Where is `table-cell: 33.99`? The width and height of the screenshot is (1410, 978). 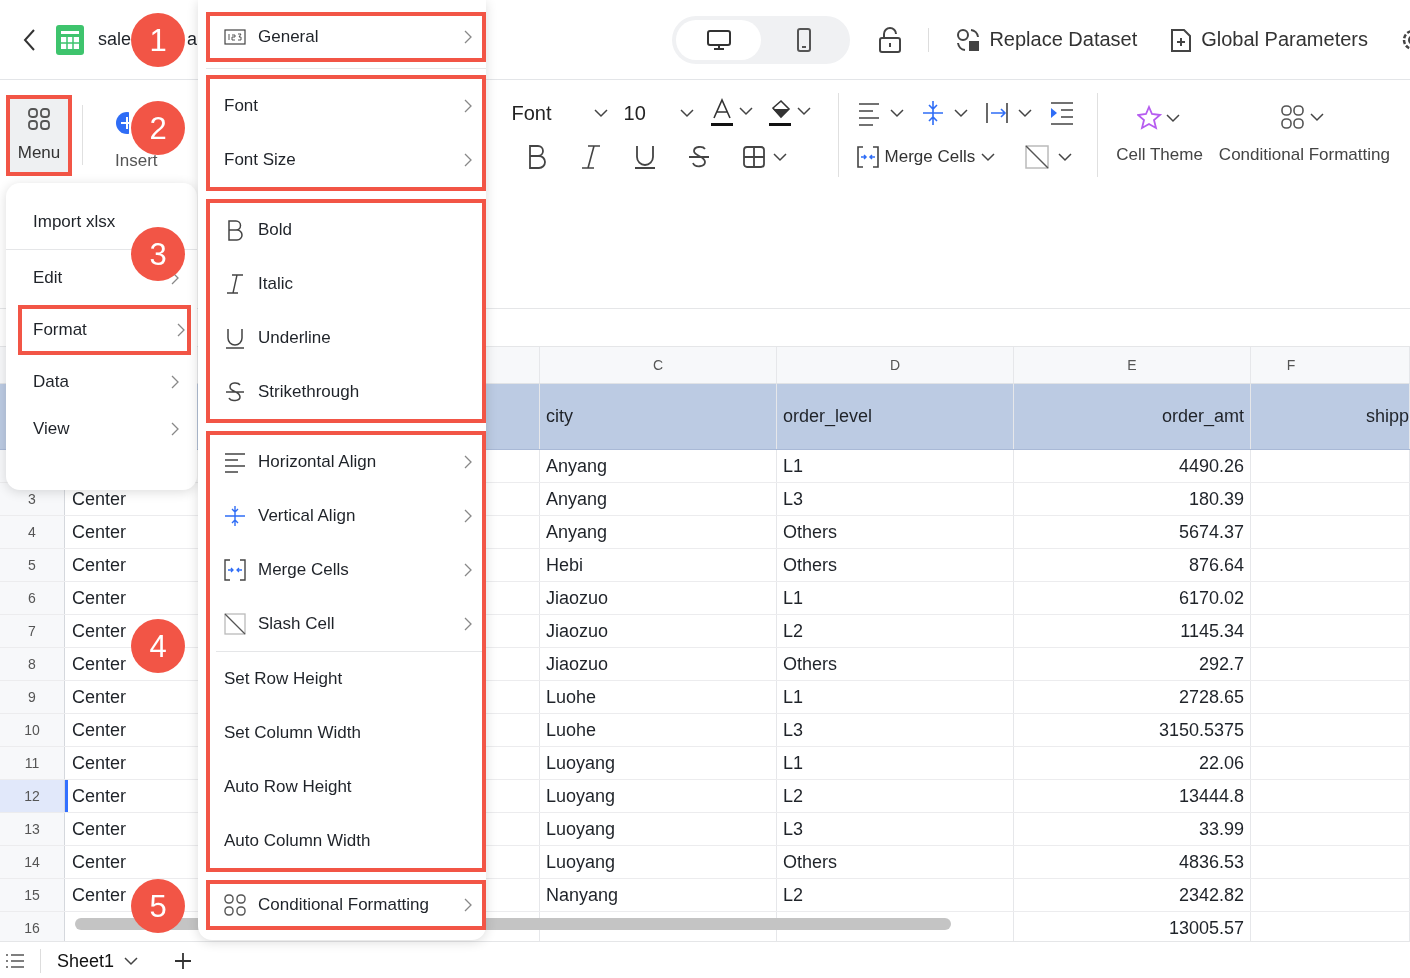 table-cell: 33.99 is located at coordinates (1221, 829).